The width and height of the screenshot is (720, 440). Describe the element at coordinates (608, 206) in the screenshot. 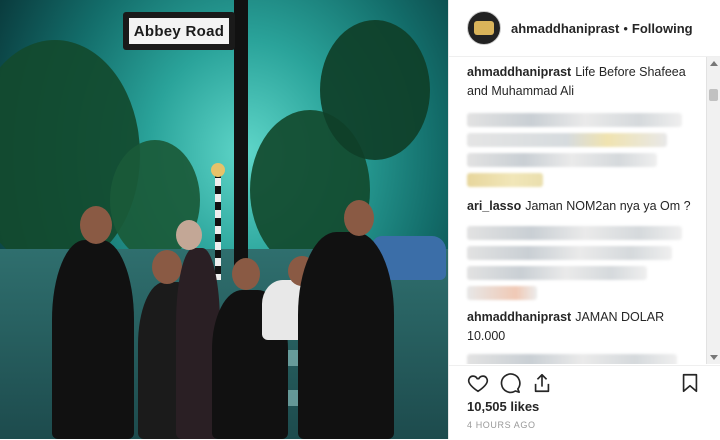

I see `comment-text: Jaman NOM2an nya ya Om ?` at that location.